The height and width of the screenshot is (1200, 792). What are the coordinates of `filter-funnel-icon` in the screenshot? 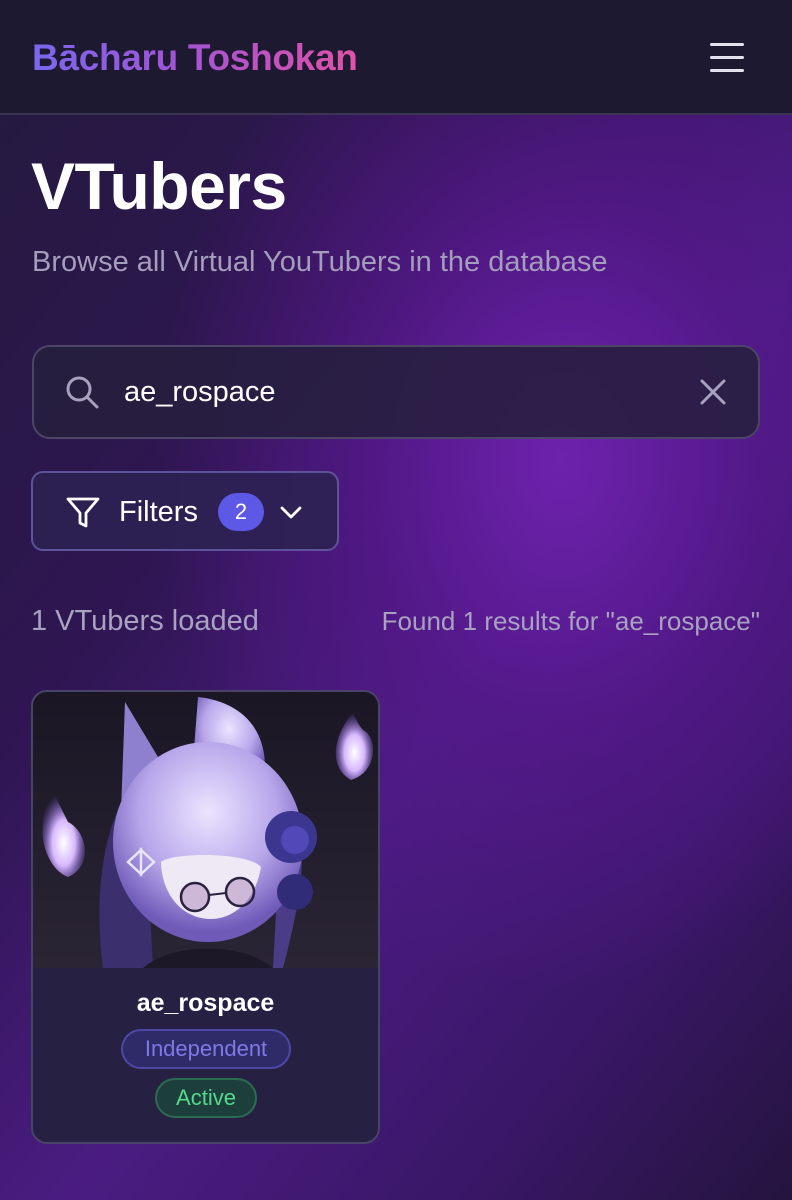 It's located at (83, 512).